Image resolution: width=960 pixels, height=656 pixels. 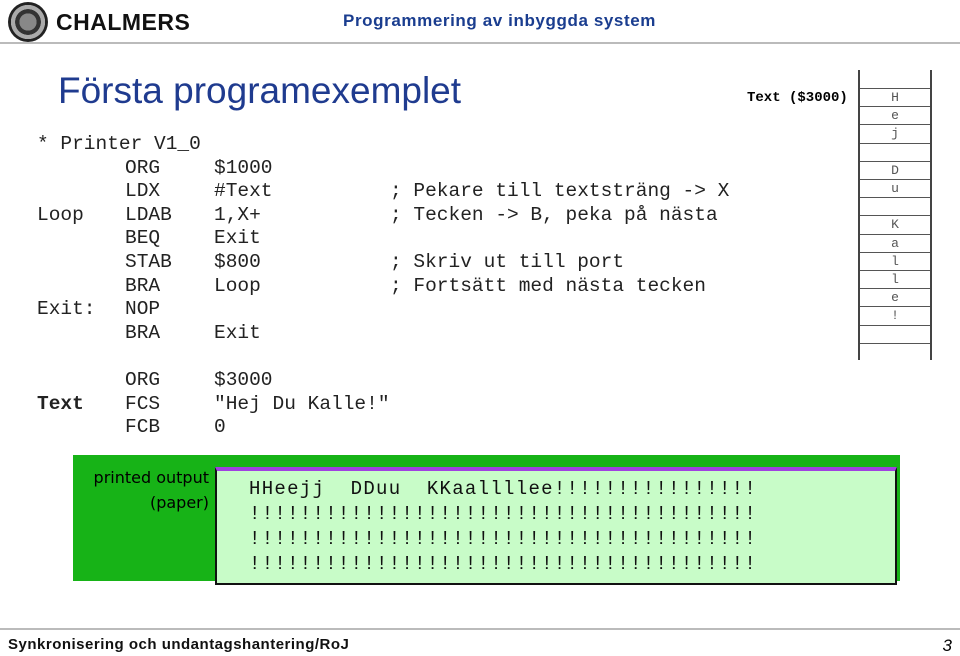 I want to click on memory-cell: D, so click(x=895, y=170).